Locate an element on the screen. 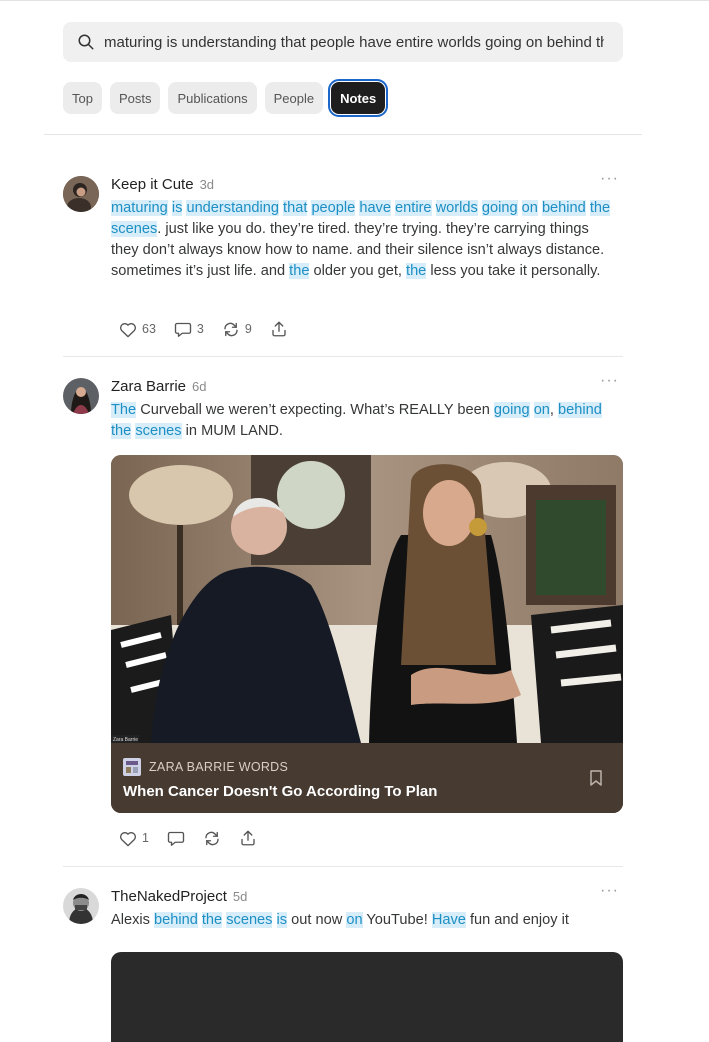 The image size is (709, 1042). search-icon is located at coordinates (86, 42).